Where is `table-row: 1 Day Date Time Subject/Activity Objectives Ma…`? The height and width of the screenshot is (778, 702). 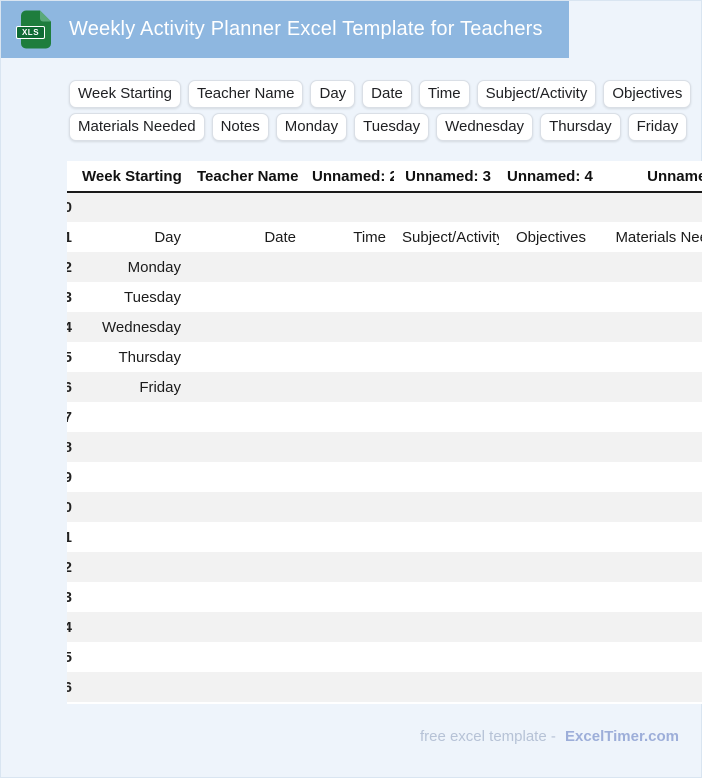 table-row: 1 Day Date Time Subject/Activity Objectives Ma… is located at coordinates (384, 237).